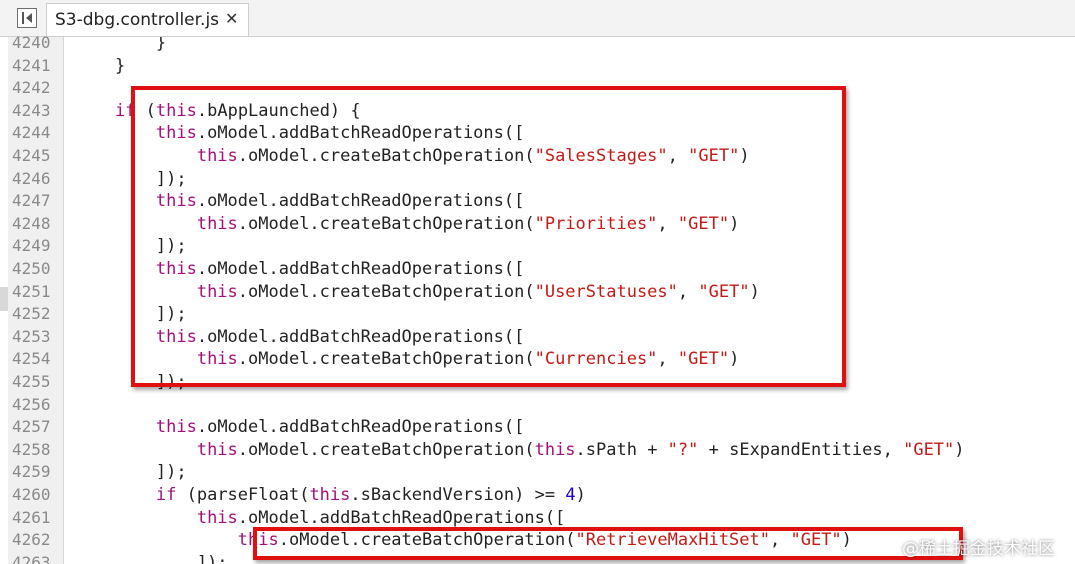 The image size is (1075, 564). Describe the element at coordinates (37, 540) in the screenshot. I see `line-number: 4262` at that location.